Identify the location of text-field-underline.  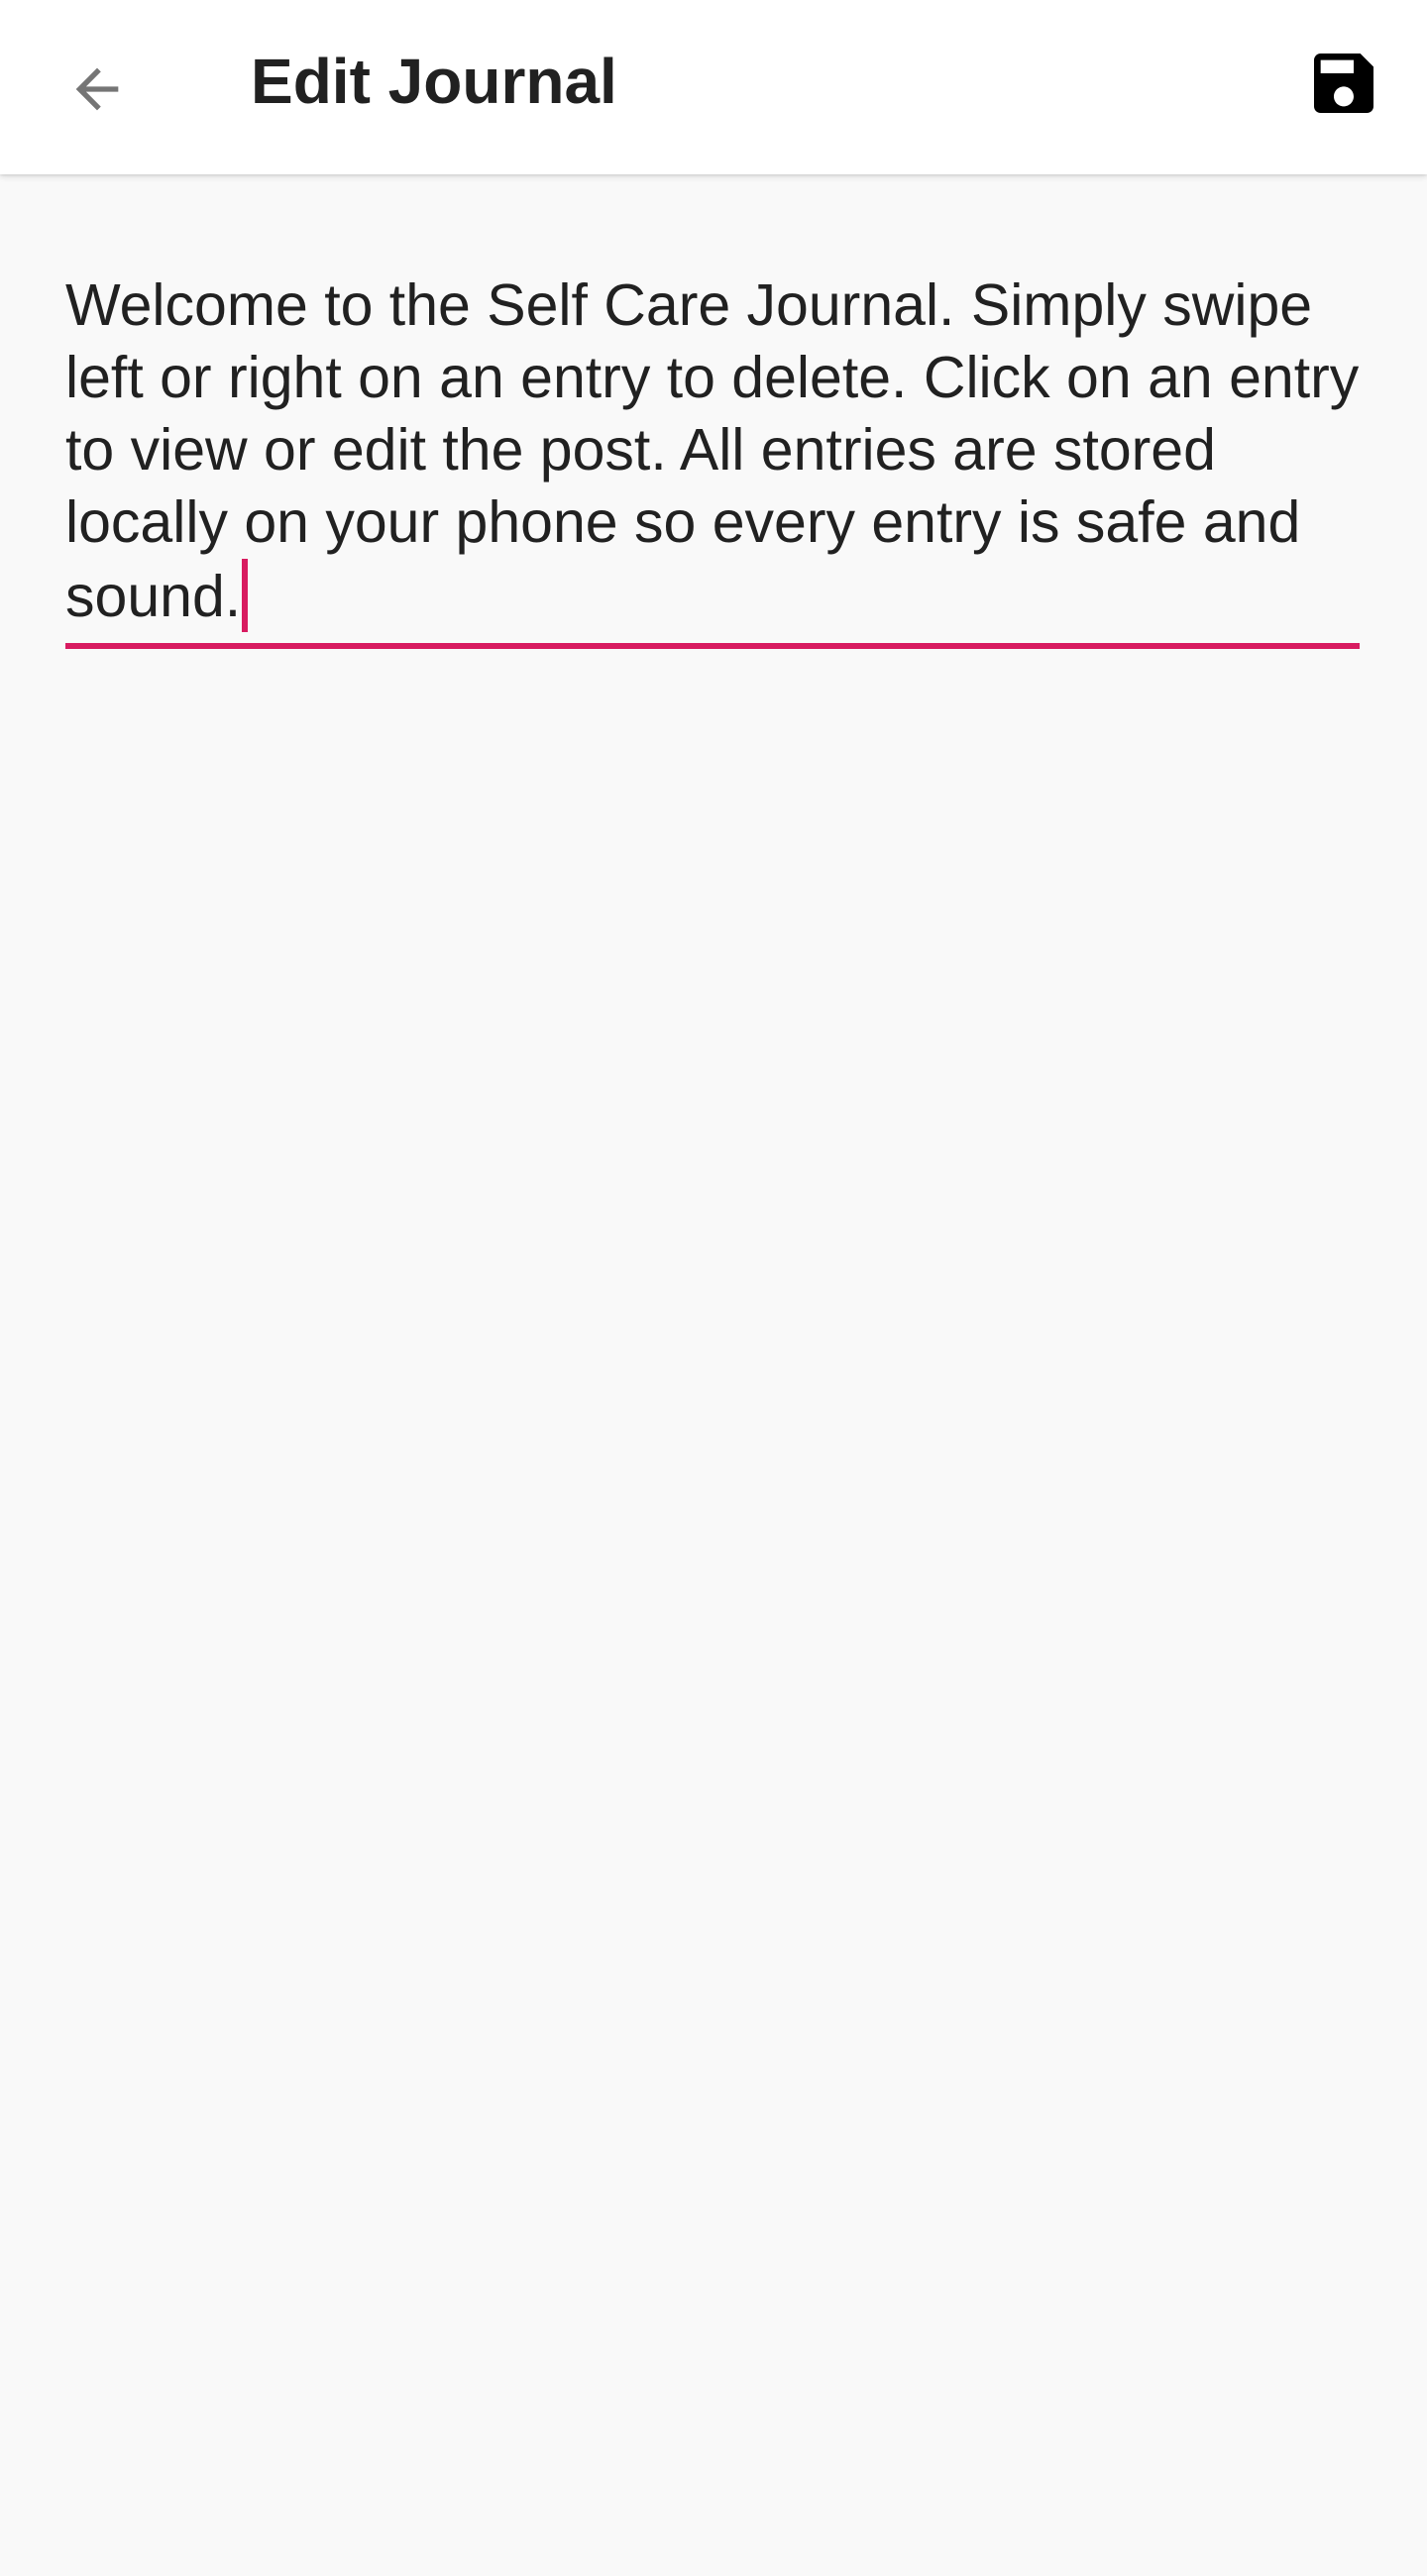
(712, 646).